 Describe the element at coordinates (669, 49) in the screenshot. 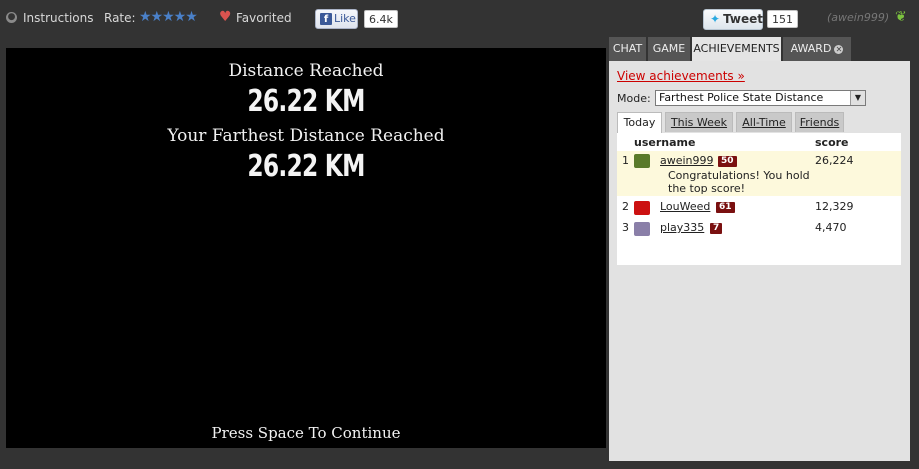

I see `tab-game: GAME` at that location.